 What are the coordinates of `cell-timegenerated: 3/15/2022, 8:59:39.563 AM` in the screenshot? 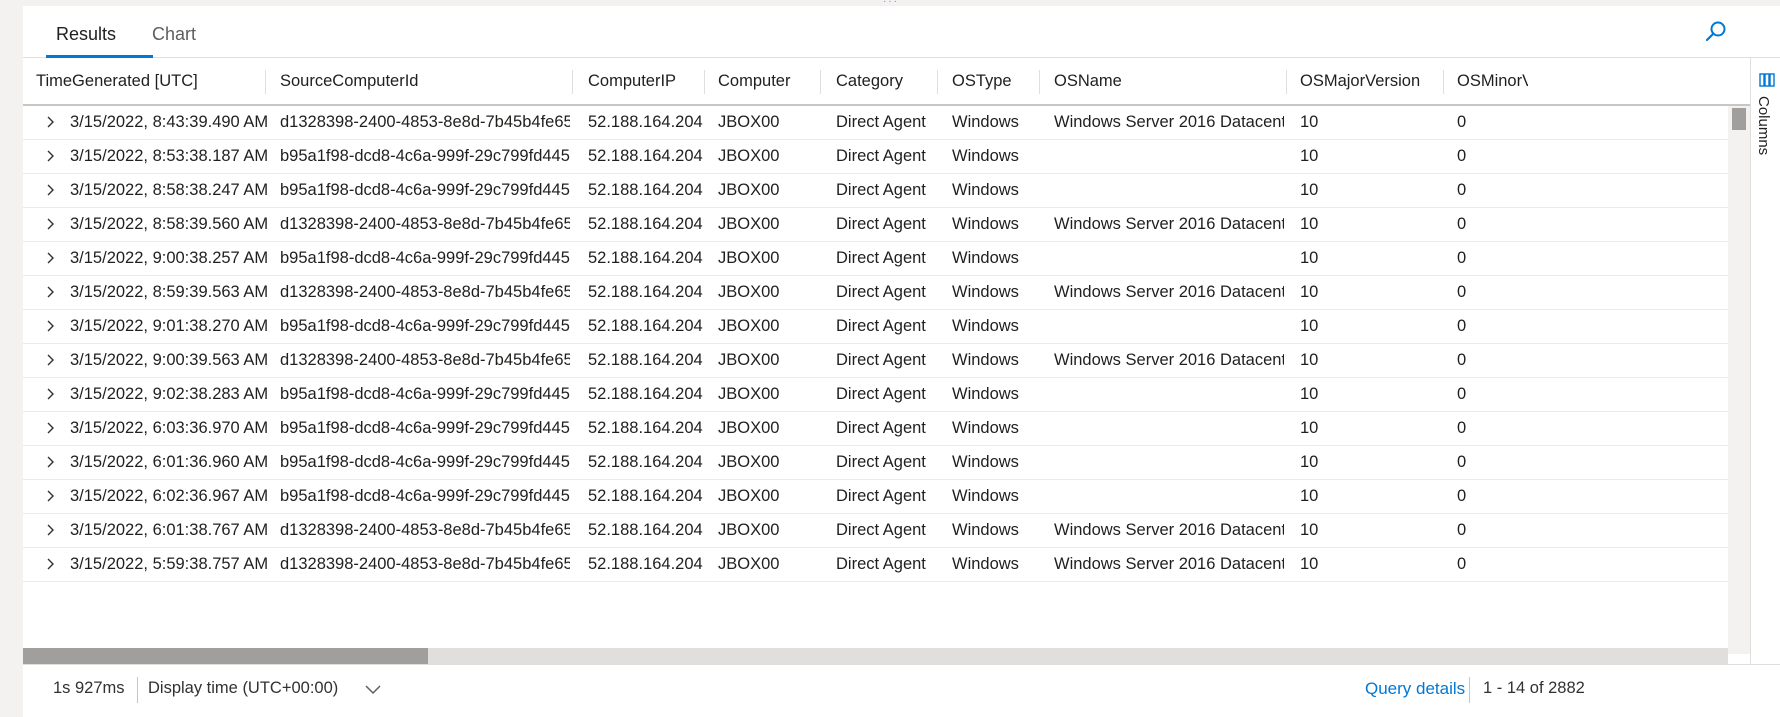 It's located at (169, 292).